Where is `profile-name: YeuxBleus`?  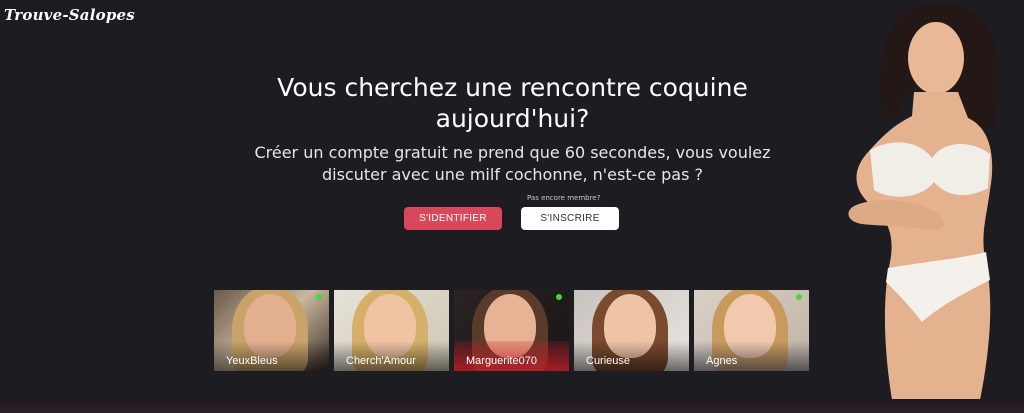 profile-name: YeuxBleus is located at coordinates (252, 361).